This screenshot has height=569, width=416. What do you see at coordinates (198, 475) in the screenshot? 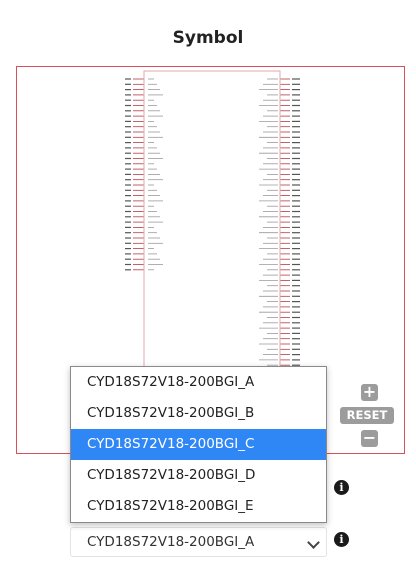
I see `part-option-d: CYD18S72V18-200BGI_D` at bounding box center [198, 475].